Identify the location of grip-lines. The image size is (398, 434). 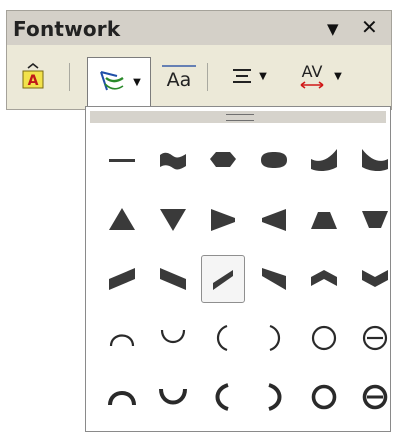
(240, 117).